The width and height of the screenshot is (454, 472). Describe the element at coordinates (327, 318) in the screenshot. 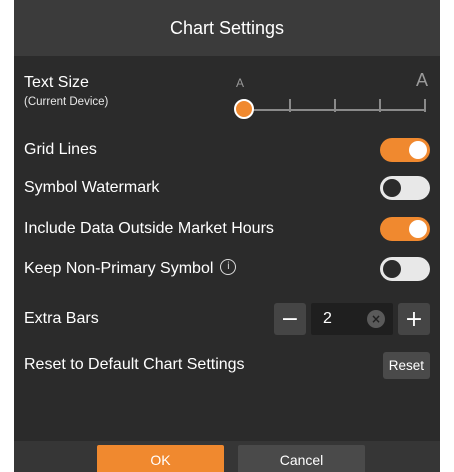

I see `extra-bars-value: 2` at that location.